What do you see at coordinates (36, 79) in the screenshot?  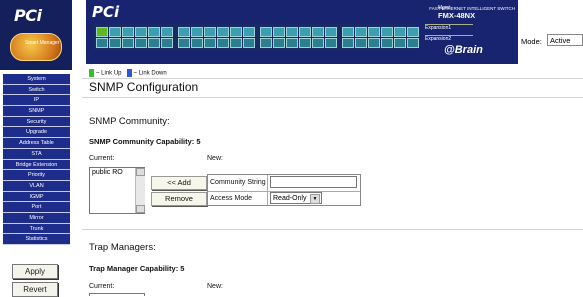 I see `sidebar-item-system: System` at bounding box center [36, 79].